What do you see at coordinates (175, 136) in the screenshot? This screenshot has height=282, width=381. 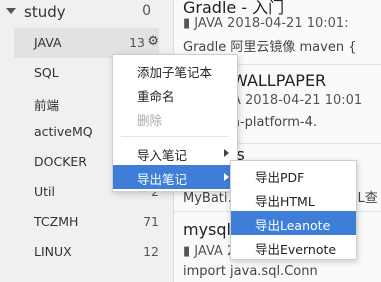 I see `menu-separator` at bounding box center [175, 136].